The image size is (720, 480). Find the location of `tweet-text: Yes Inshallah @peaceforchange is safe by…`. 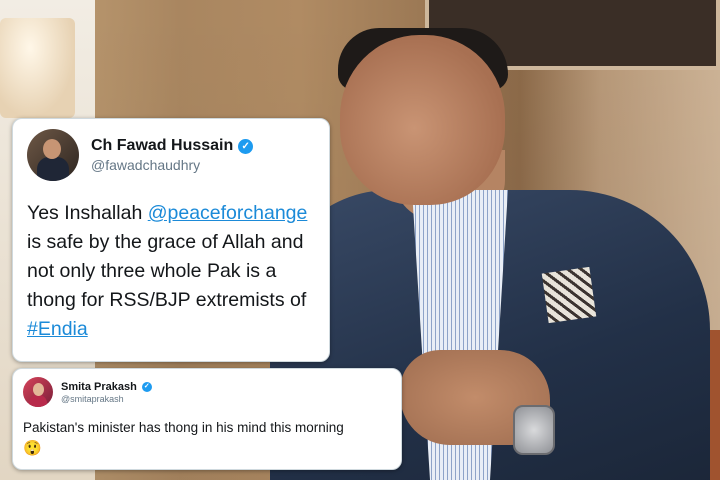

tweet-text: Yes Inshallah @peaceforchange is safe by… is located at coordinates (171, 271).